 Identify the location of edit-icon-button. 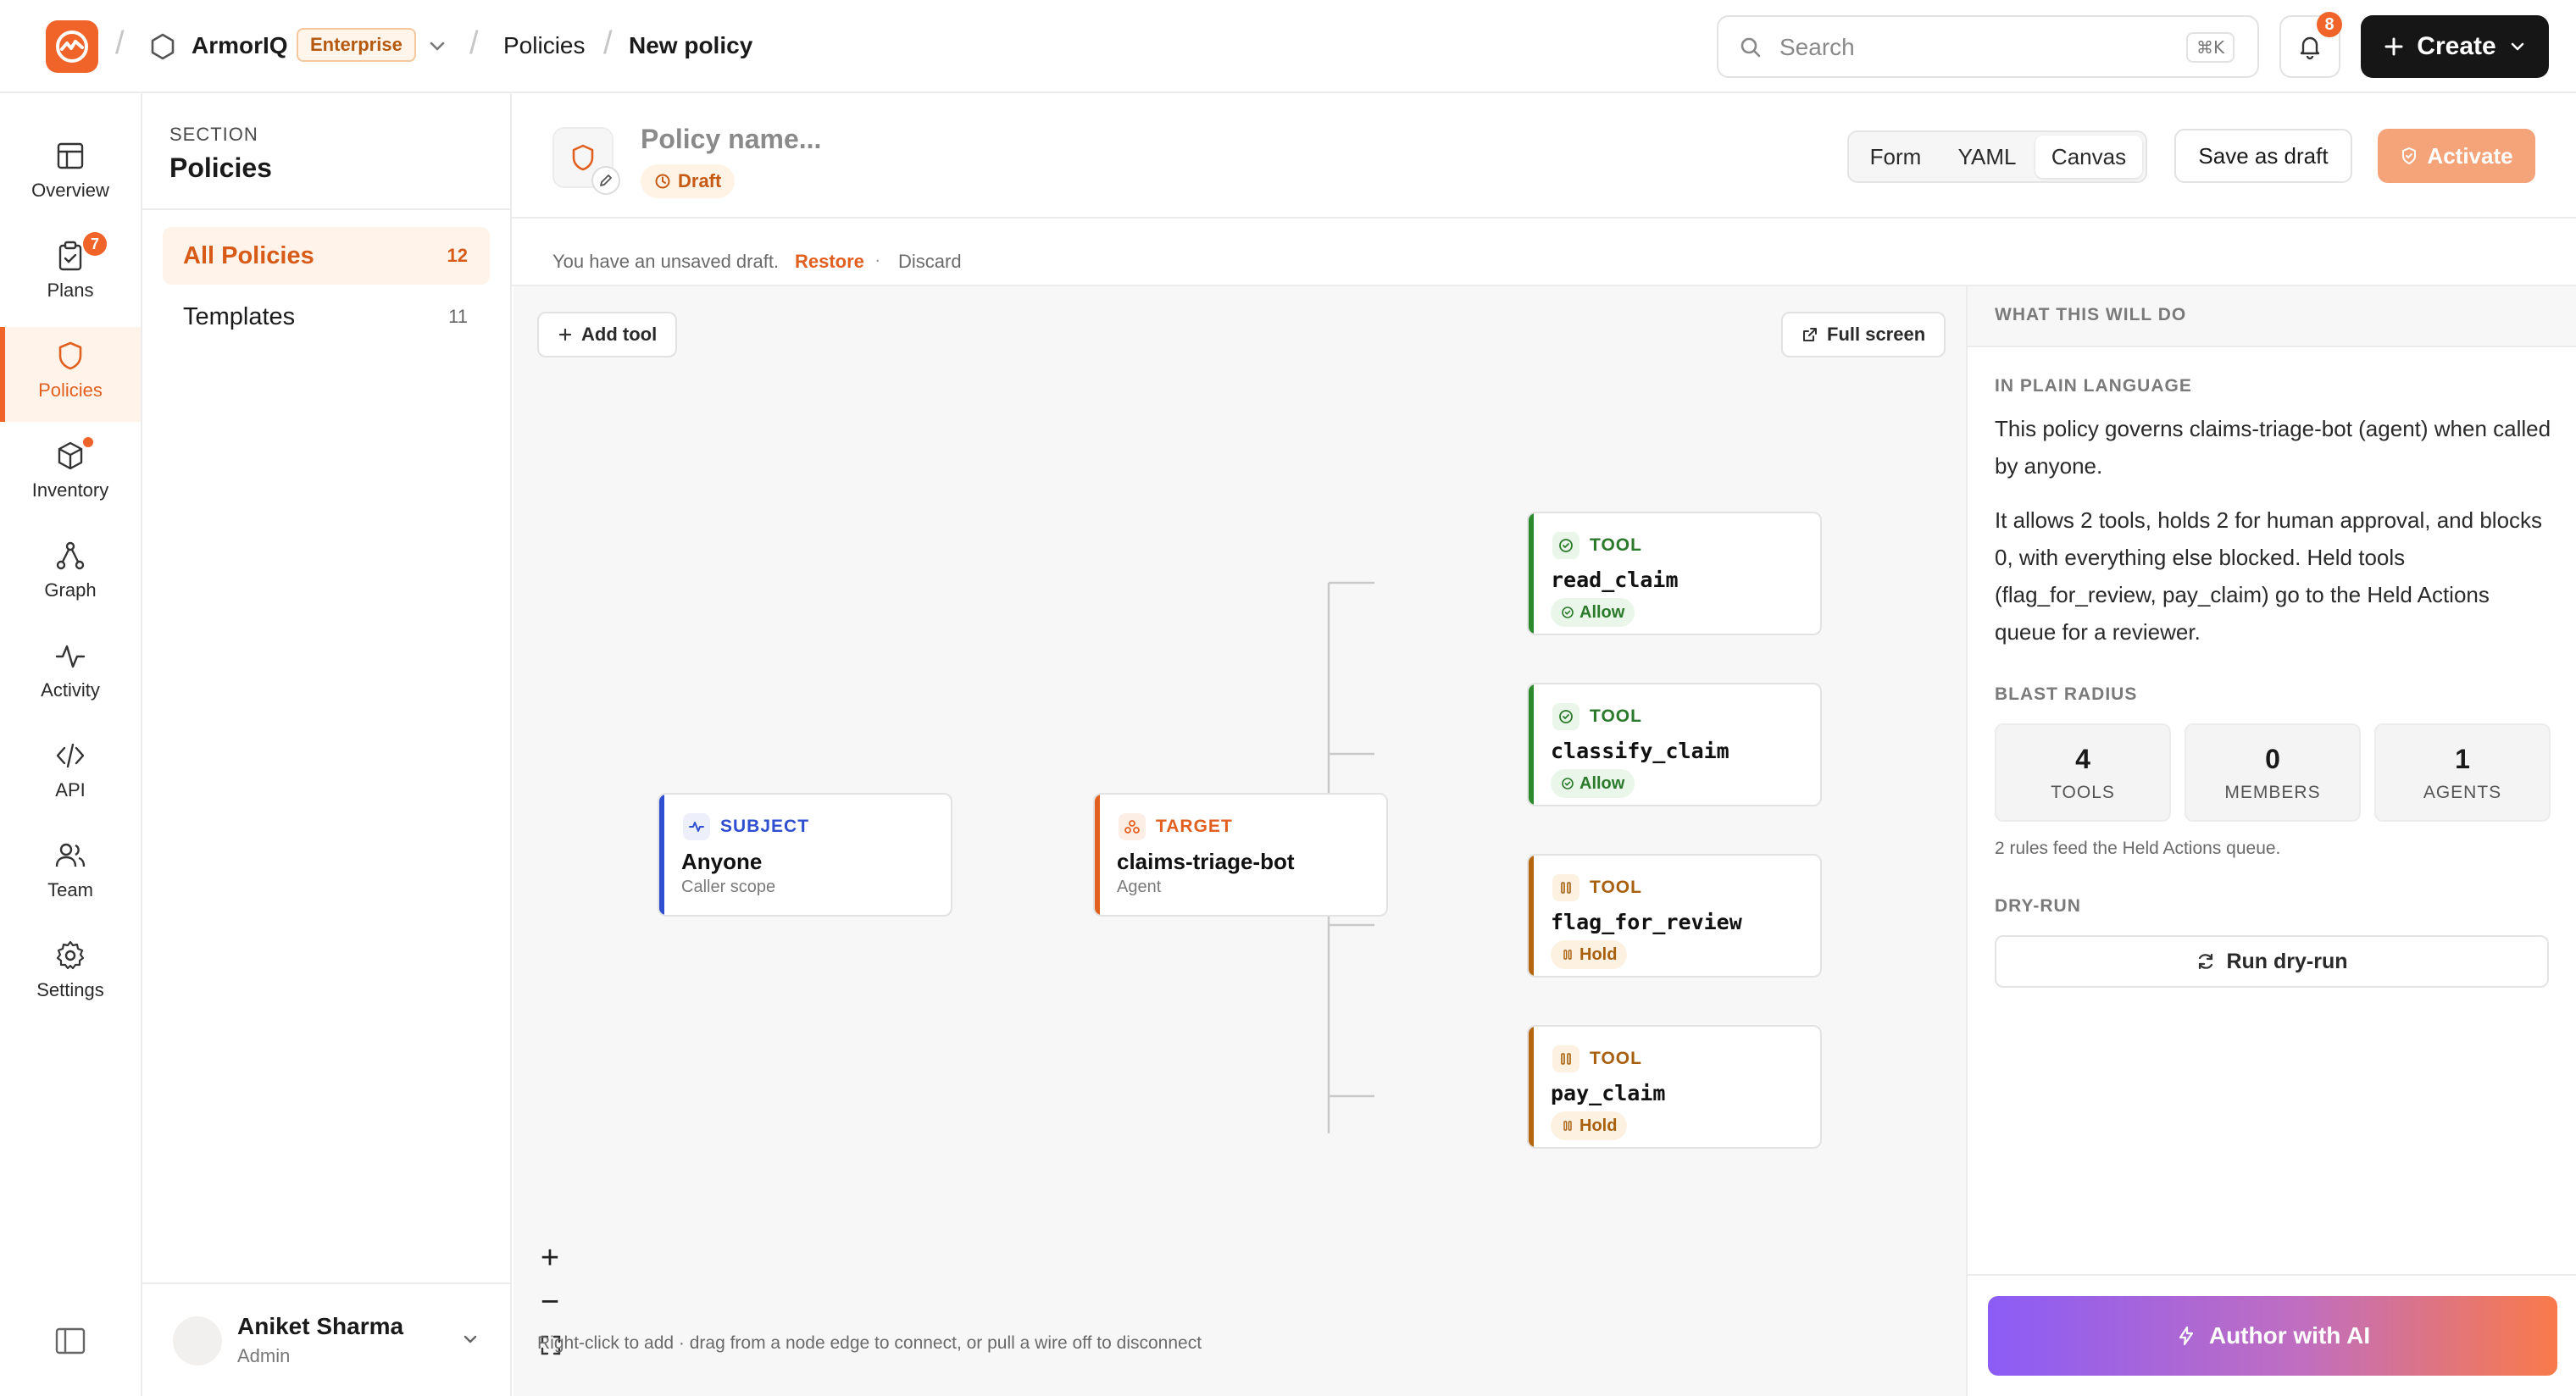
(605, 180).